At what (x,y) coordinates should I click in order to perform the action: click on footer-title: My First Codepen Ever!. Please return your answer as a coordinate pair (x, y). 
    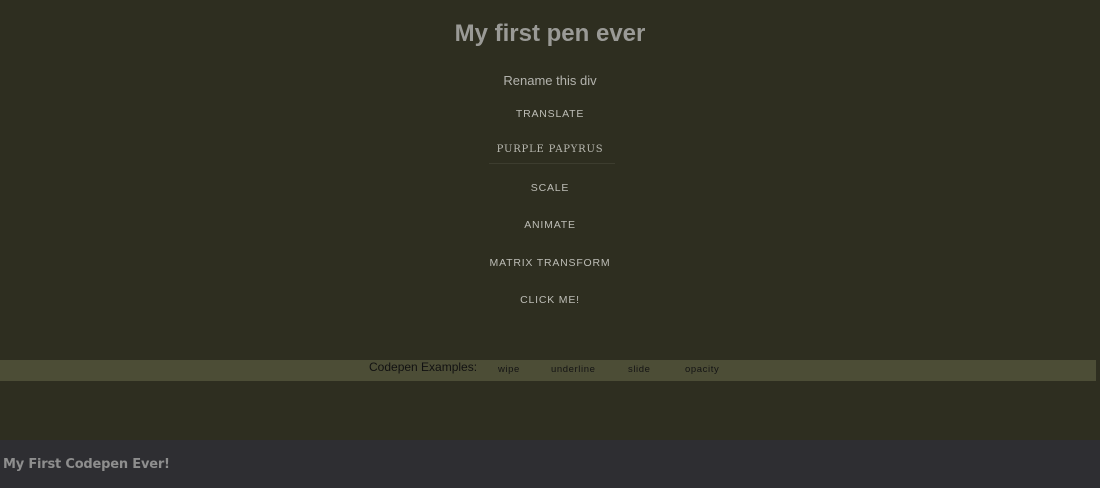
    Looking at the image, I should click on (86, 464).